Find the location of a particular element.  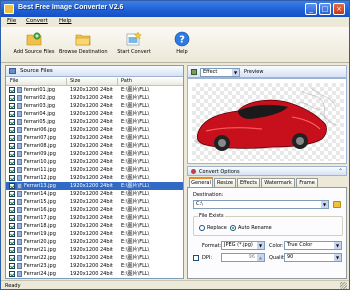

menu-file: File is located at coordinates (11, 21).